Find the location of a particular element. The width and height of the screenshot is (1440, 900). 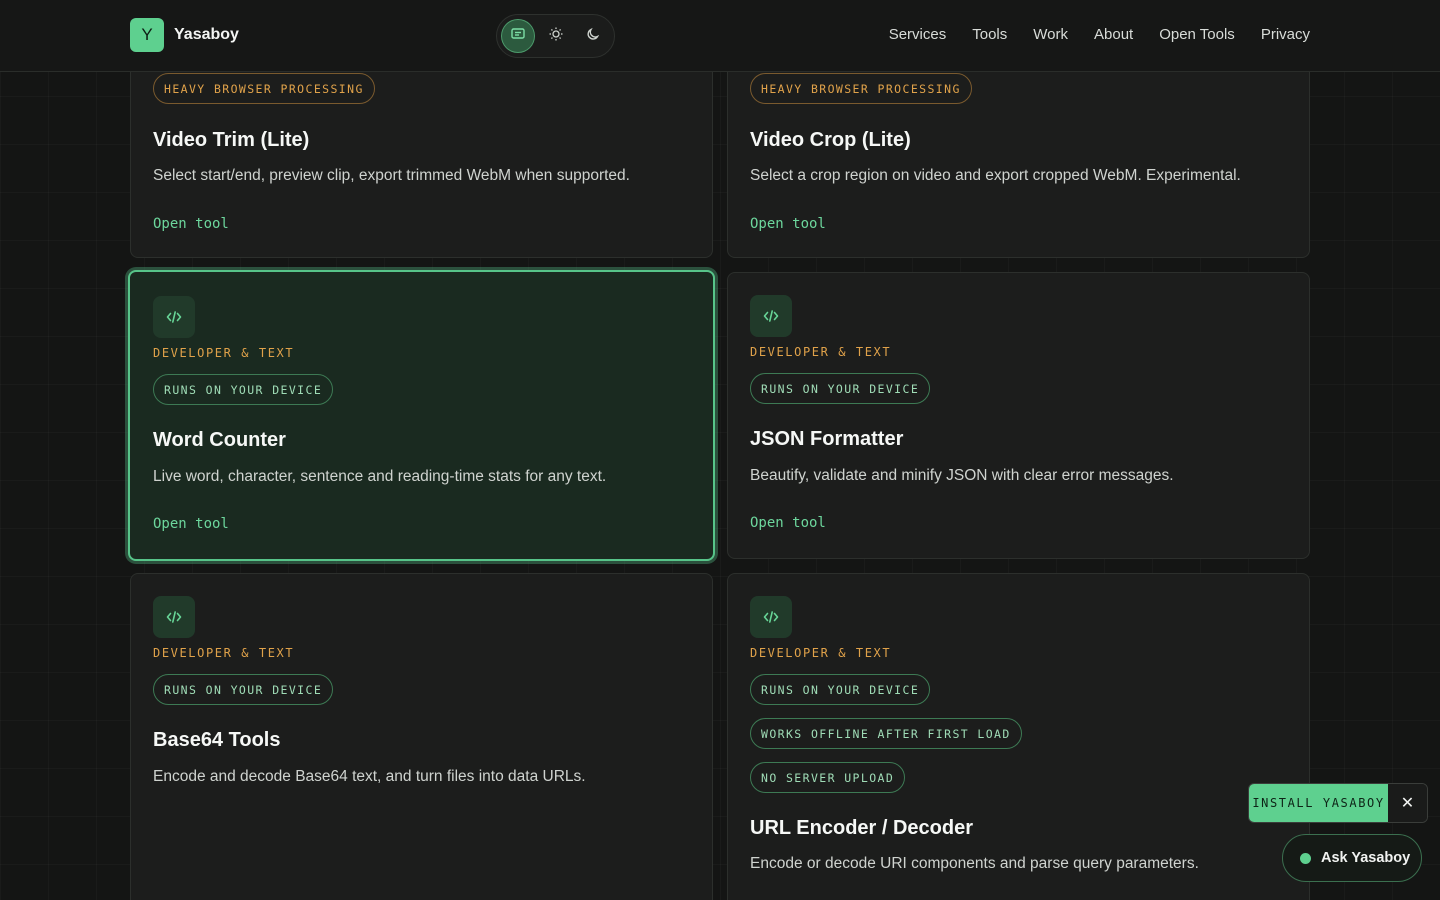

install-button: INSTALL YASABOY is located at coordinates (1318, 803).